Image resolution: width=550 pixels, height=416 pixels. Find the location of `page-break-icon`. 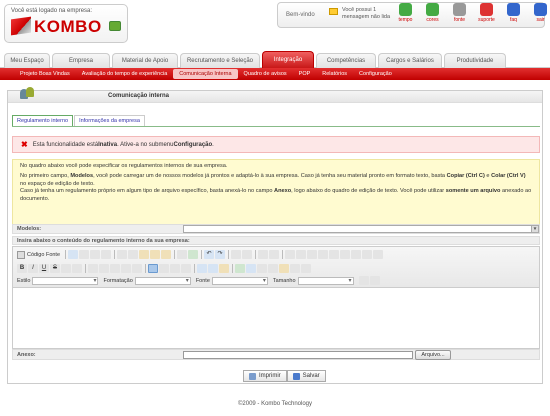

page-break-icon is located at coordinates (306, 268).